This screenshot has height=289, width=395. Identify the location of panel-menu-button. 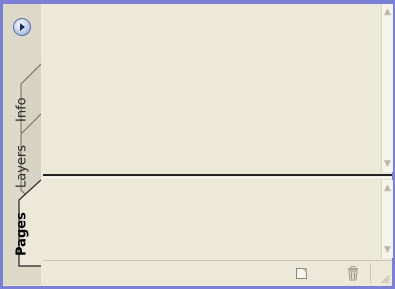
(22, 27).